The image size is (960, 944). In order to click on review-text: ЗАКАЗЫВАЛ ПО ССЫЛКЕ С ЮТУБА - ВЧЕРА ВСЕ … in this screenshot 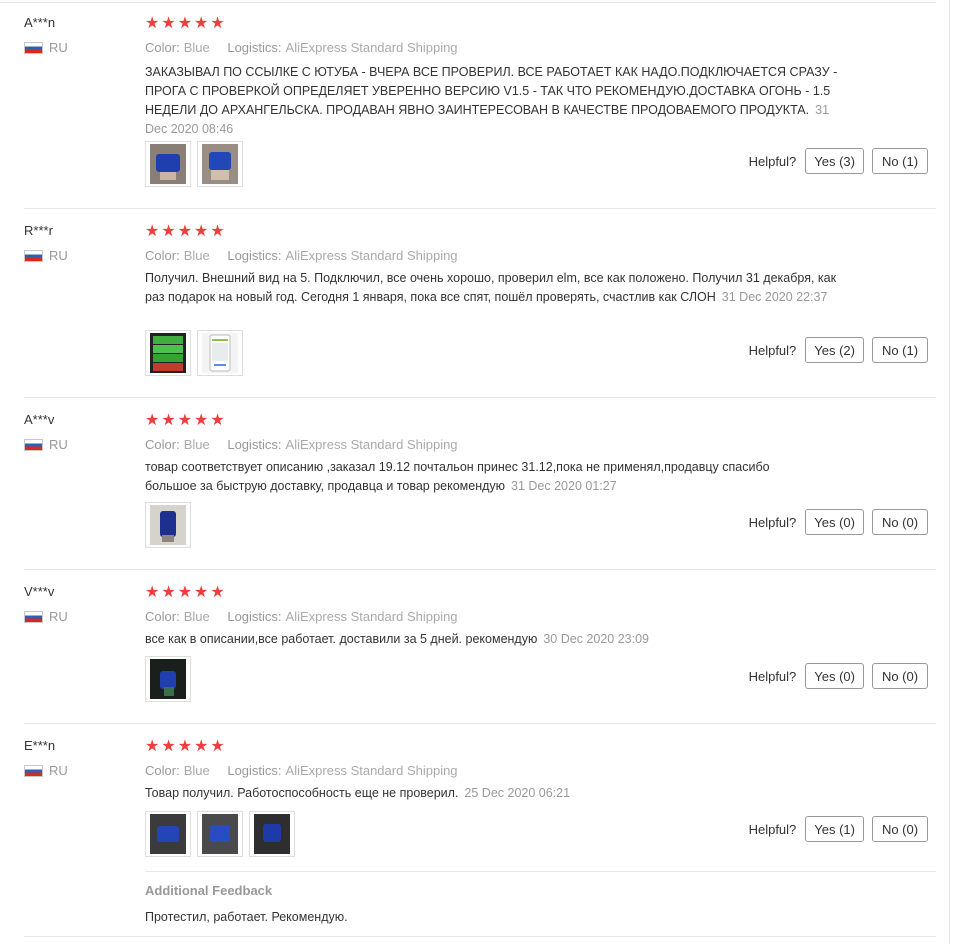, I will do `click(495, 101)`.